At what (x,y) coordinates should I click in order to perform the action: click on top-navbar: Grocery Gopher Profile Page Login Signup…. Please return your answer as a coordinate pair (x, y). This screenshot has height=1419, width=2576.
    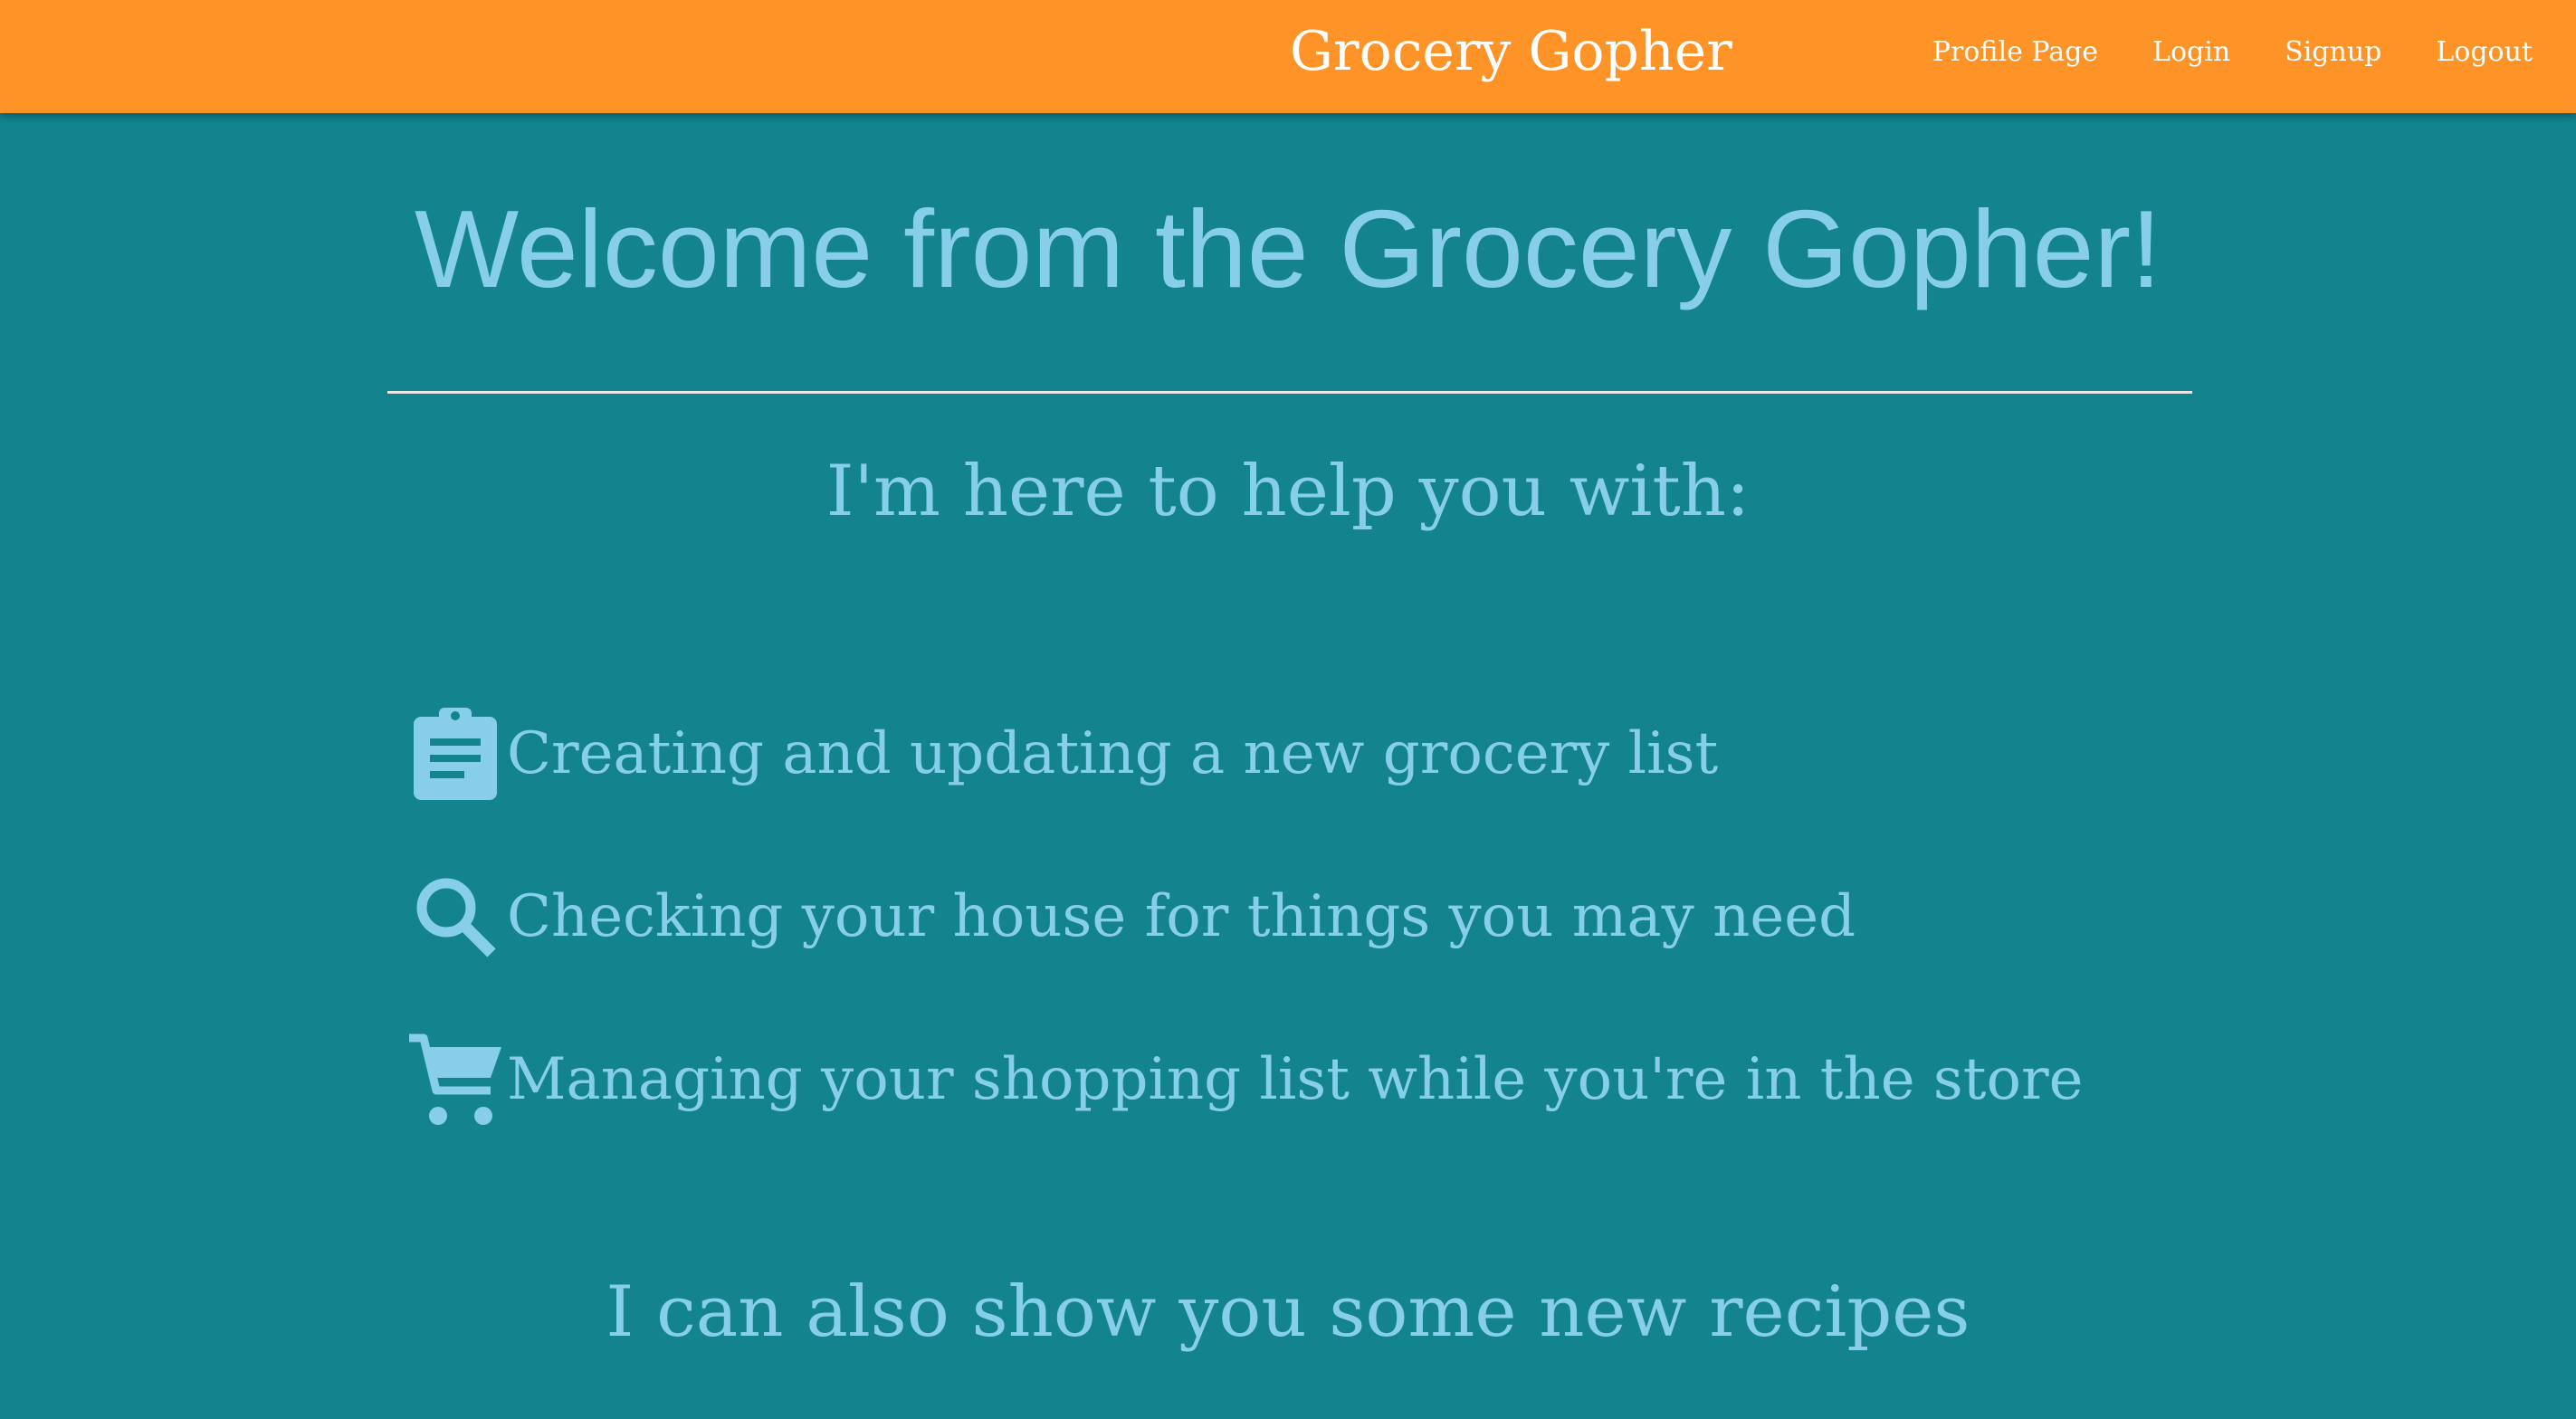
    Looking at the image, I should click on (1288, 56).